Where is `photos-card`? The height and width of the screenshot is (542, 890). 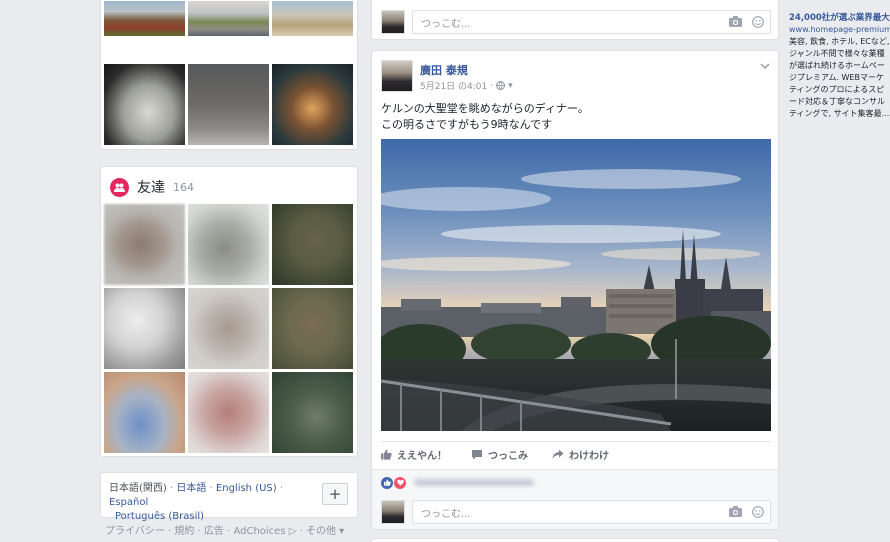
photos-card is located at coordinates (229, 75).